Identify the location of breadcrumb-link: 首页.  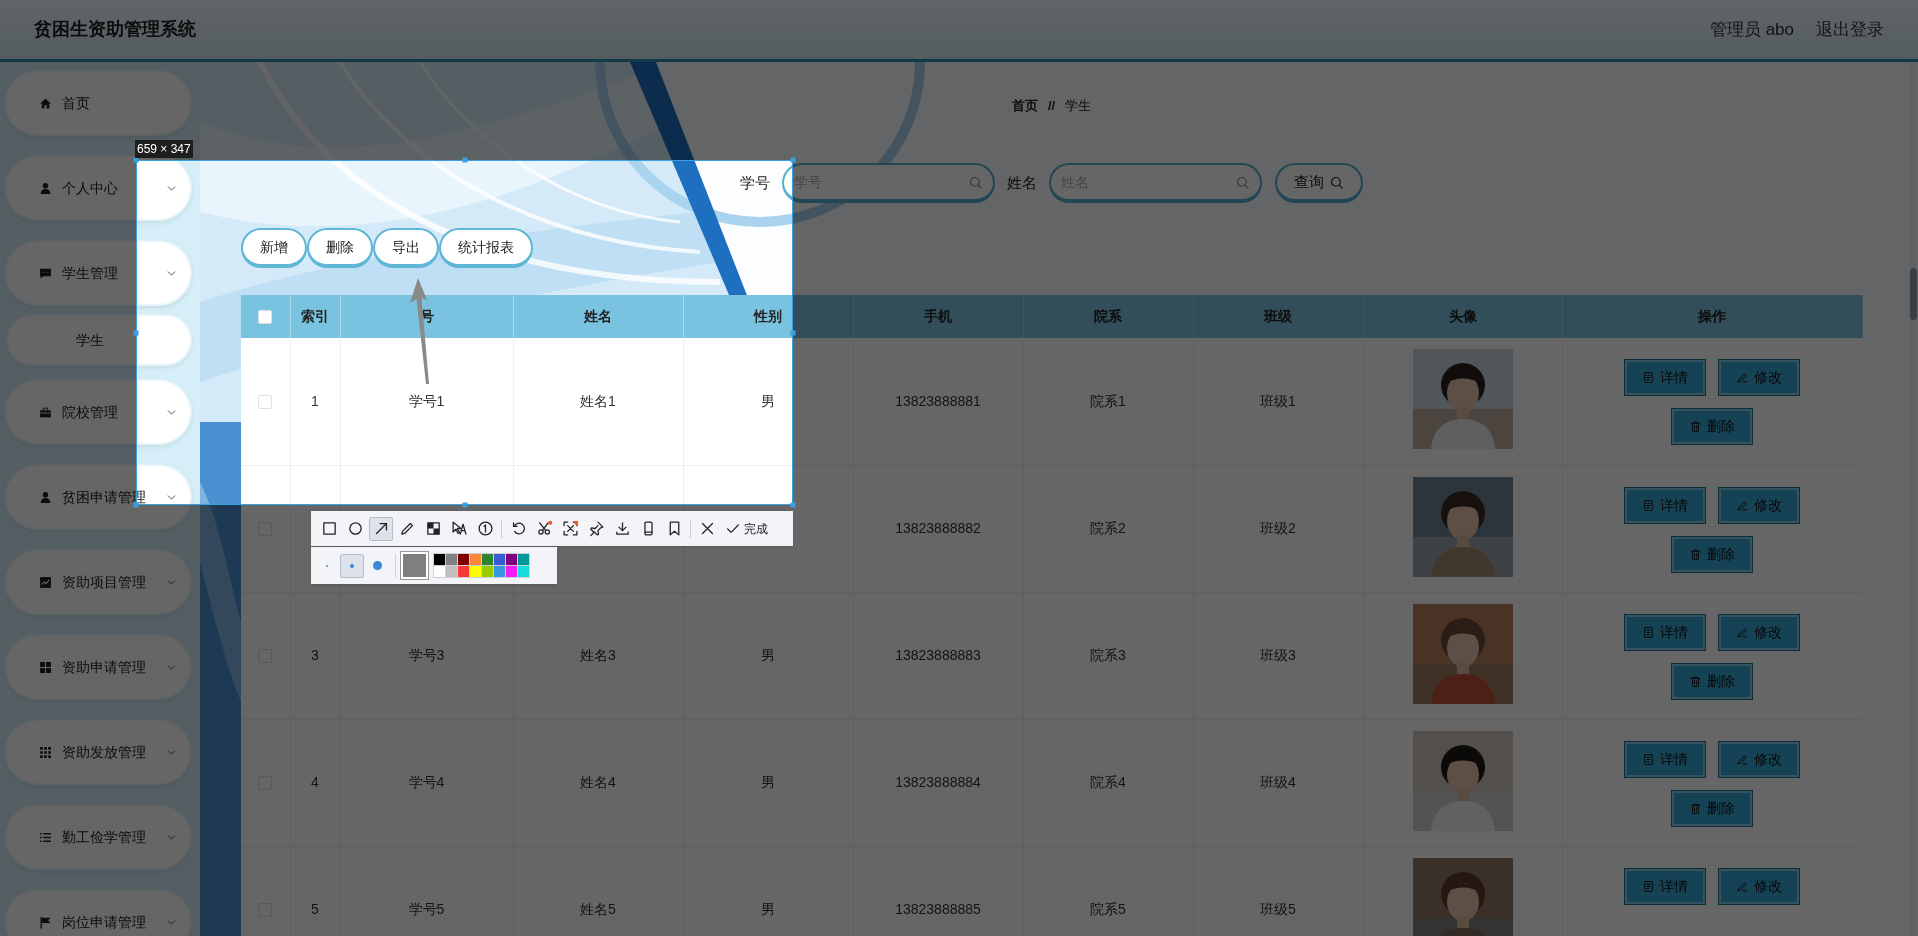
(1024, 106).